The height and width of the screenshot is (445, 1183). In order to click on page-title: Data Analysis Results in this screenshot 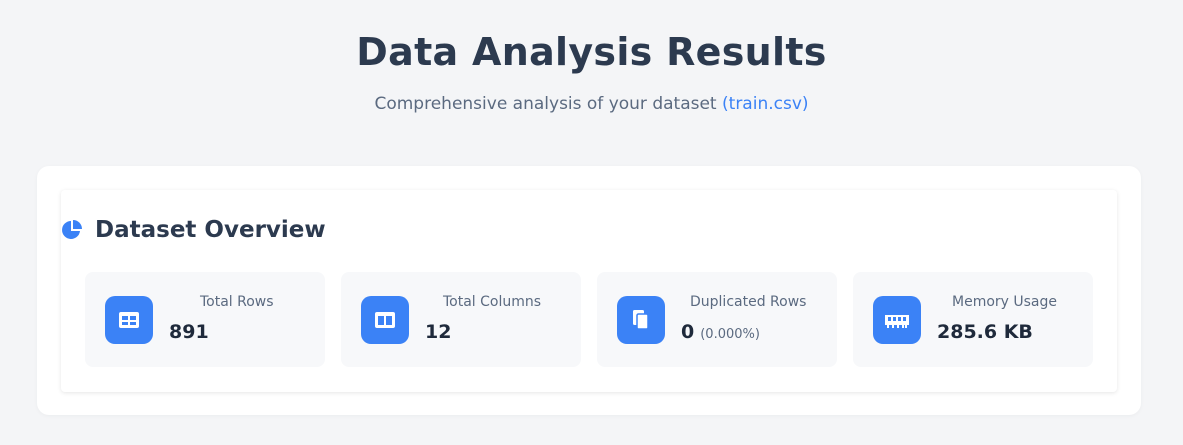, I will do `click(591, 52)`.